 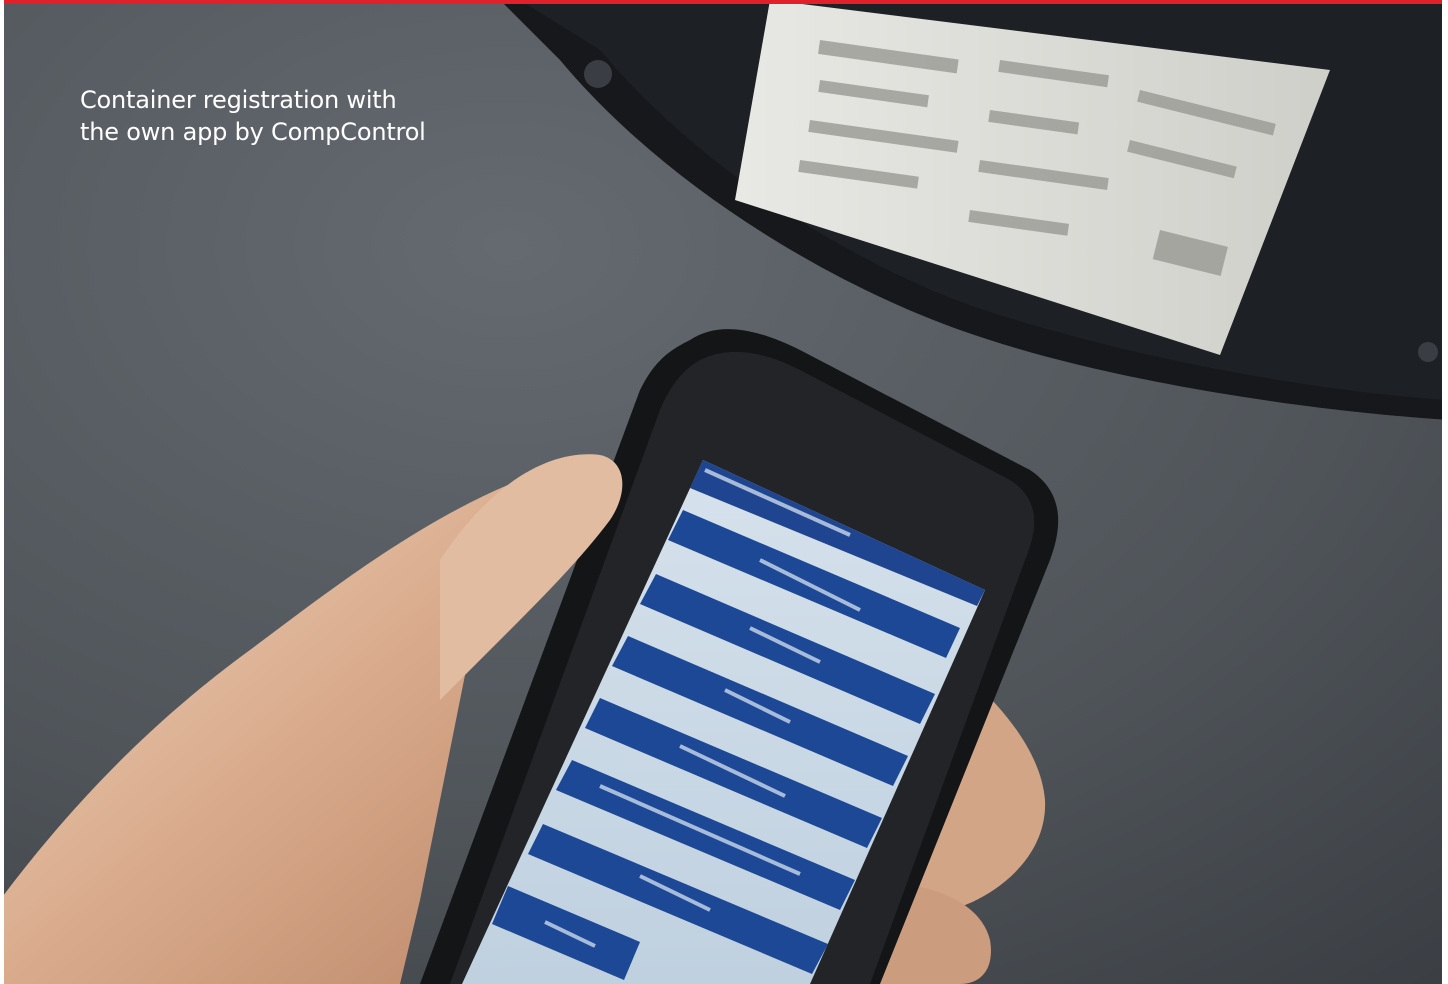 What do you see at coordinates (253, 132) in the screenshot?
I see `caption-line-2: the own app by CompControl` at bounding box center [253, 132].